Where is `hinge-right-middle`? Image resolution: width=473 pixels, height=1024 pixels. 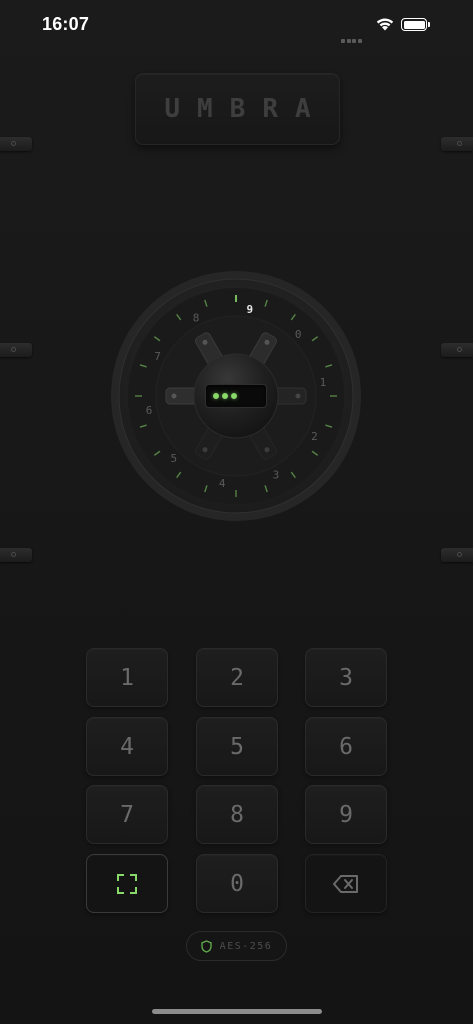
hinge-right-middle is located at coordinates (457, 350).